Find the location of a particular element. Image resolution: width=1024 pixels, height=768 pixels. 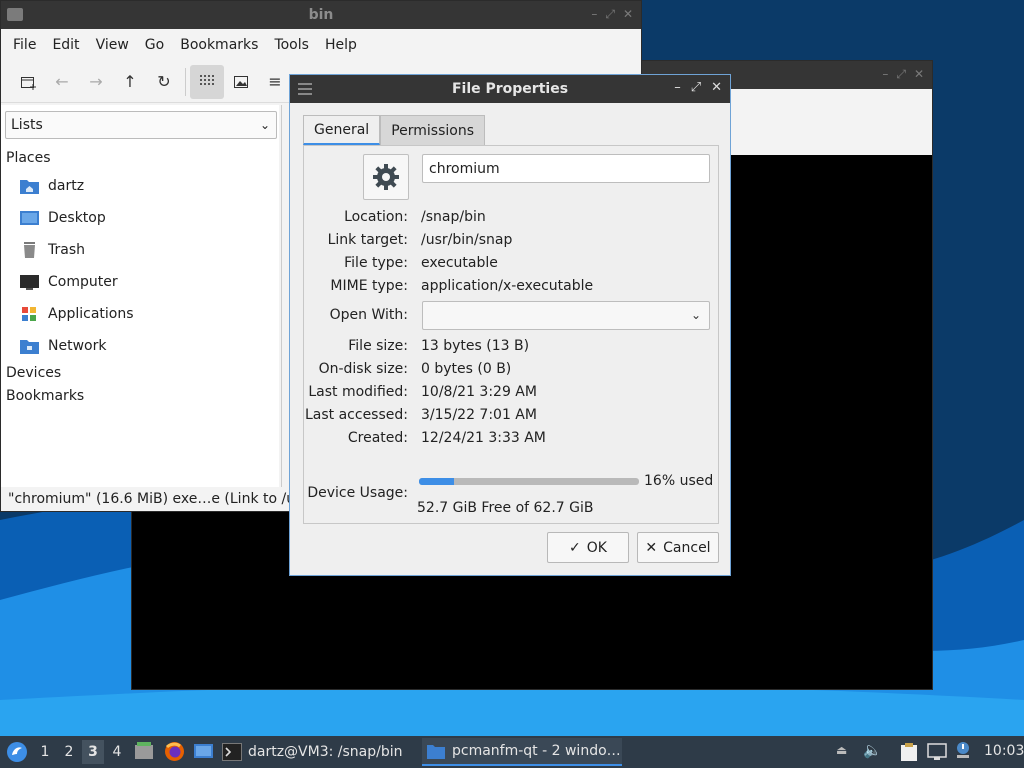

menu-file: File is located at coordinates (24, 45).